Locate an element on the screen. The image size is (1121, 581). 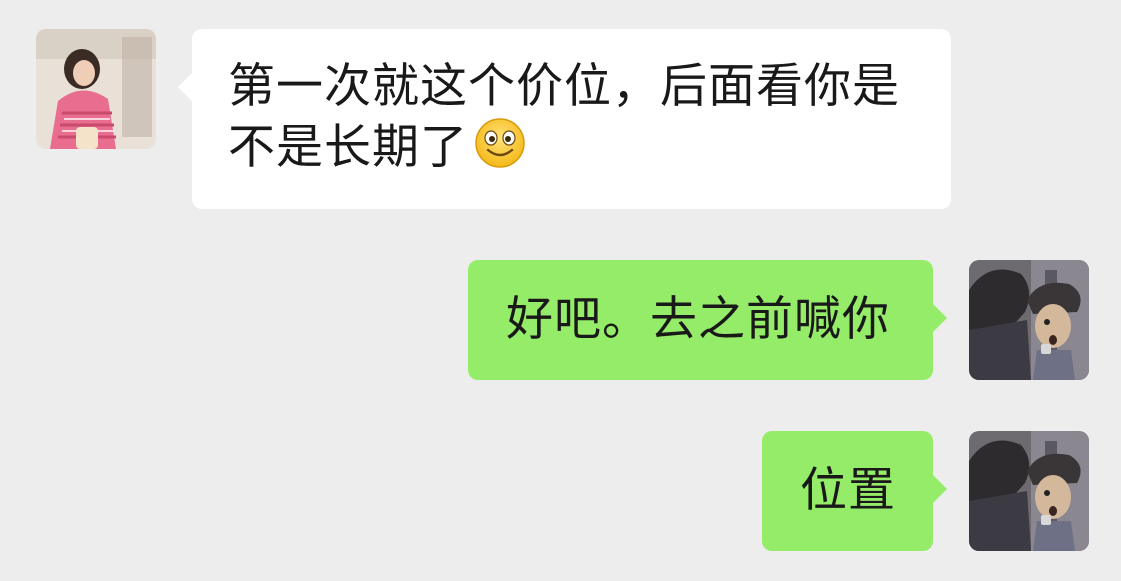
outgoing-message-bubble: 好吧。去之前喊你 is located at coordinates (707, 320).